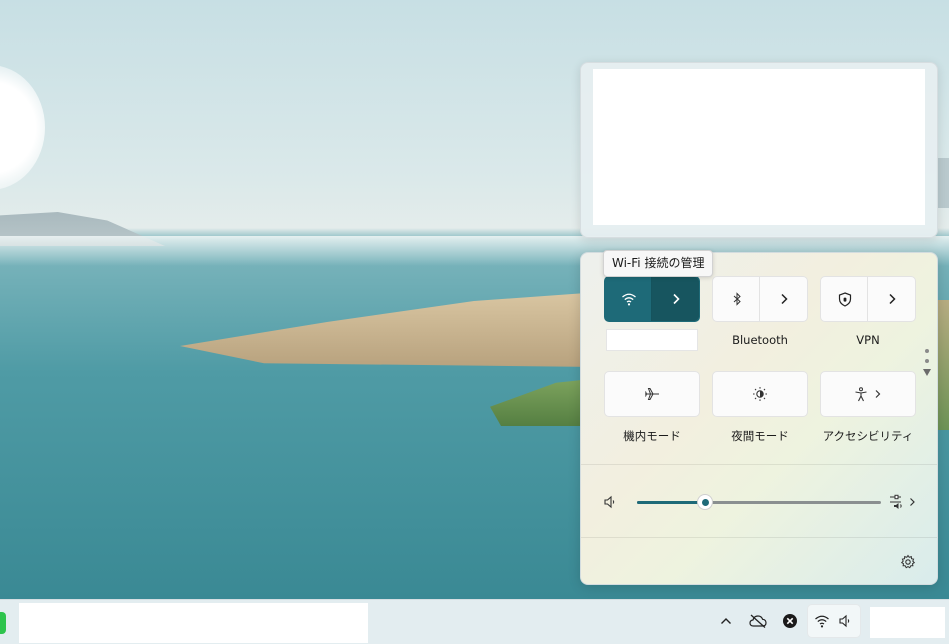  I want to click on wifi-tile, so click(652, 299).